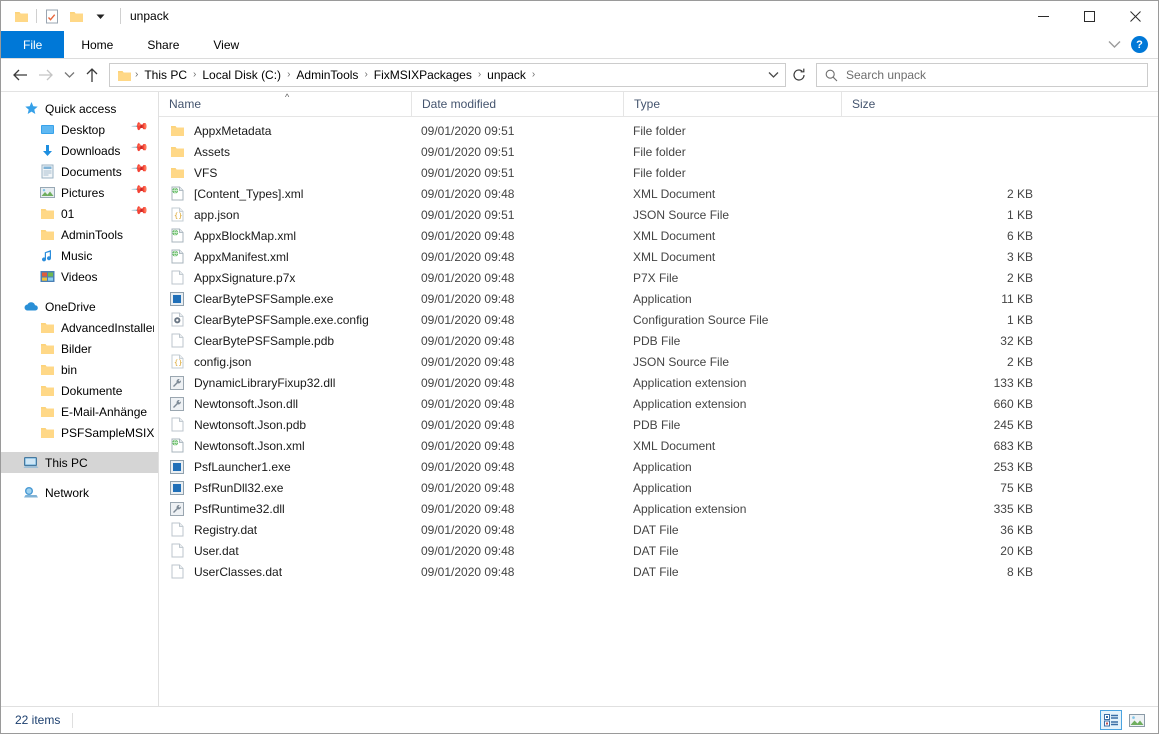 This screenshot has width=1159, height=734. Describe the element at coordinates (285, 425) in the screenshot. I see `file-name-cell: Newtonsoft.Json.pdb` at that location.